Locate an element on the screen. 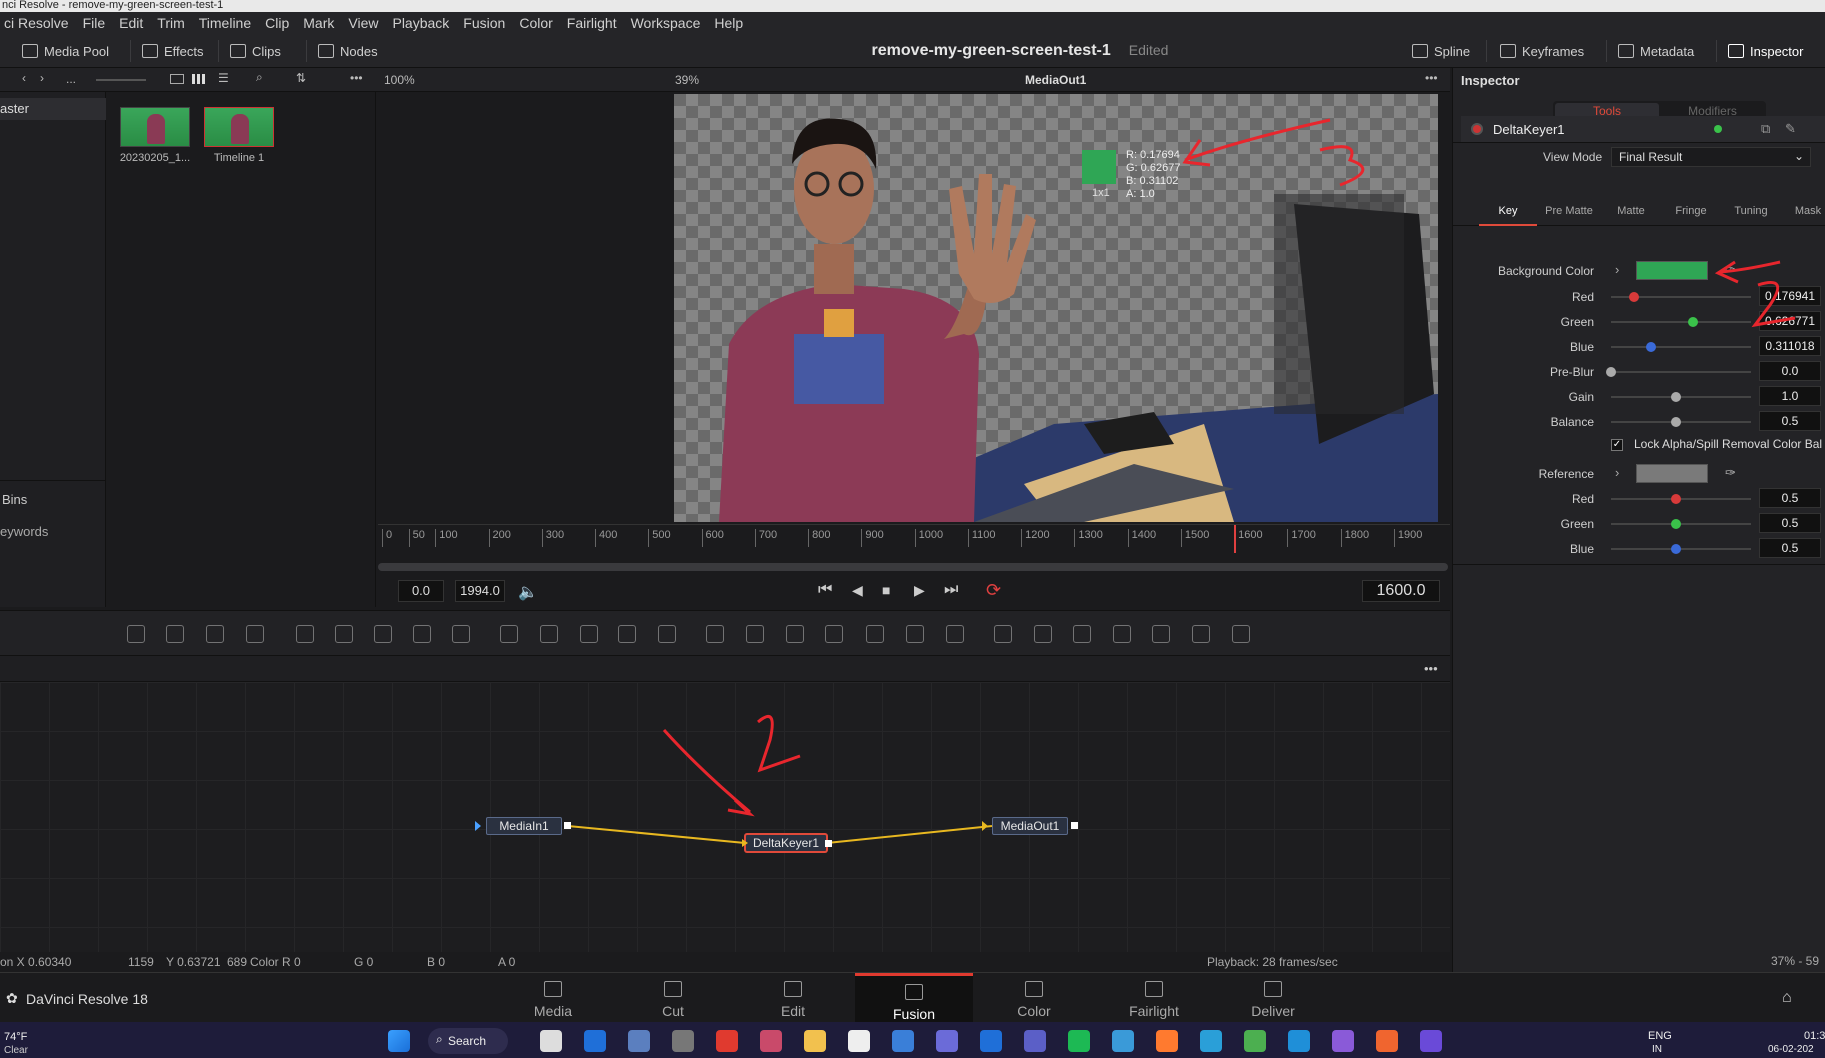 The image size is (1825, 1058). clock-date: 06-02-202 is located at coordinates (1791, 1049).